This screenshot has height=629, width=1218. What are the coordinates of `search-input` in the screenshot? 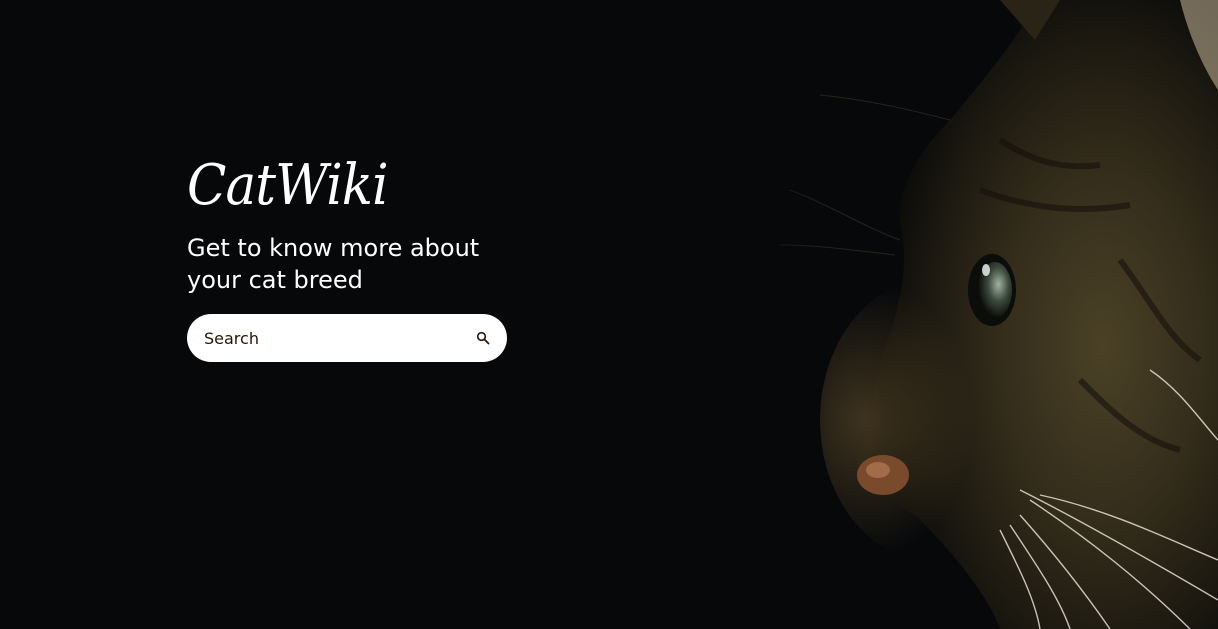 It's located at (335, 338).